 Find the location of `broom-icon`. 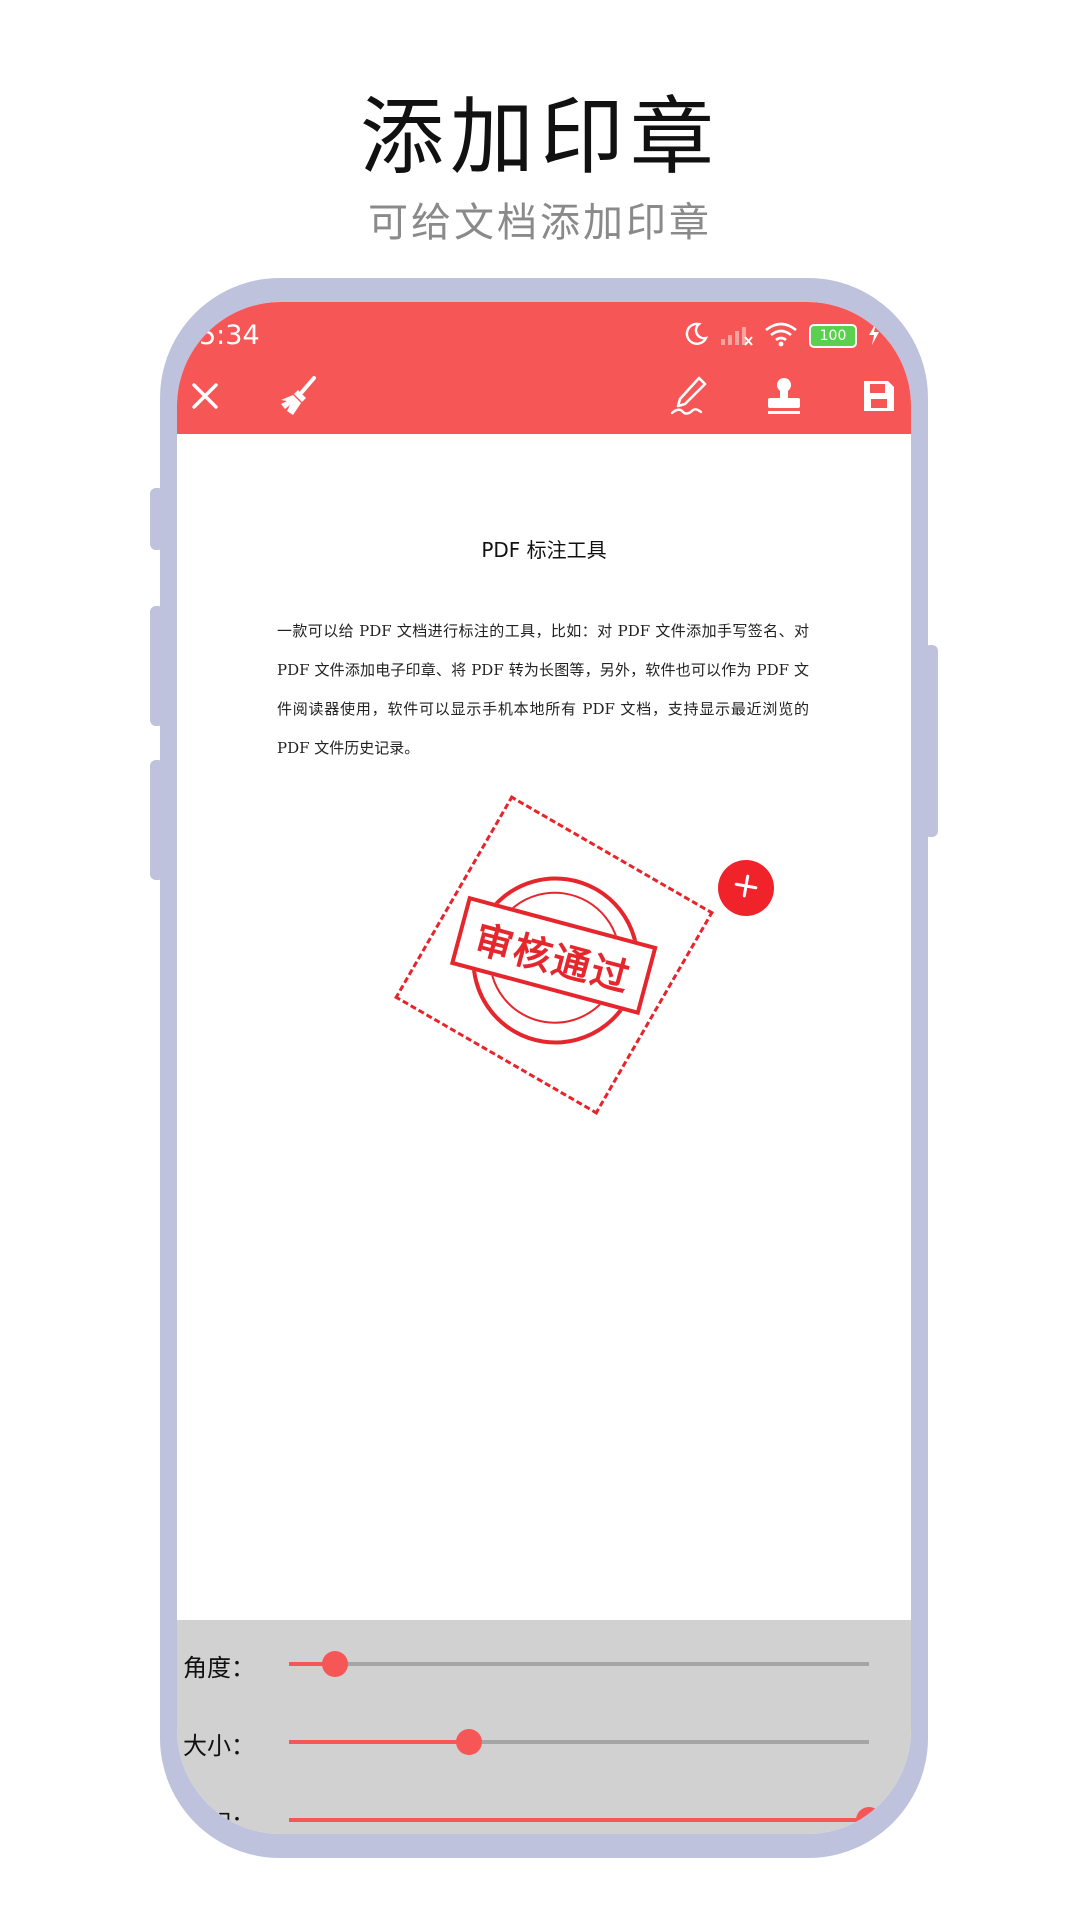

broom-icon is located at coordinates (299, 398).